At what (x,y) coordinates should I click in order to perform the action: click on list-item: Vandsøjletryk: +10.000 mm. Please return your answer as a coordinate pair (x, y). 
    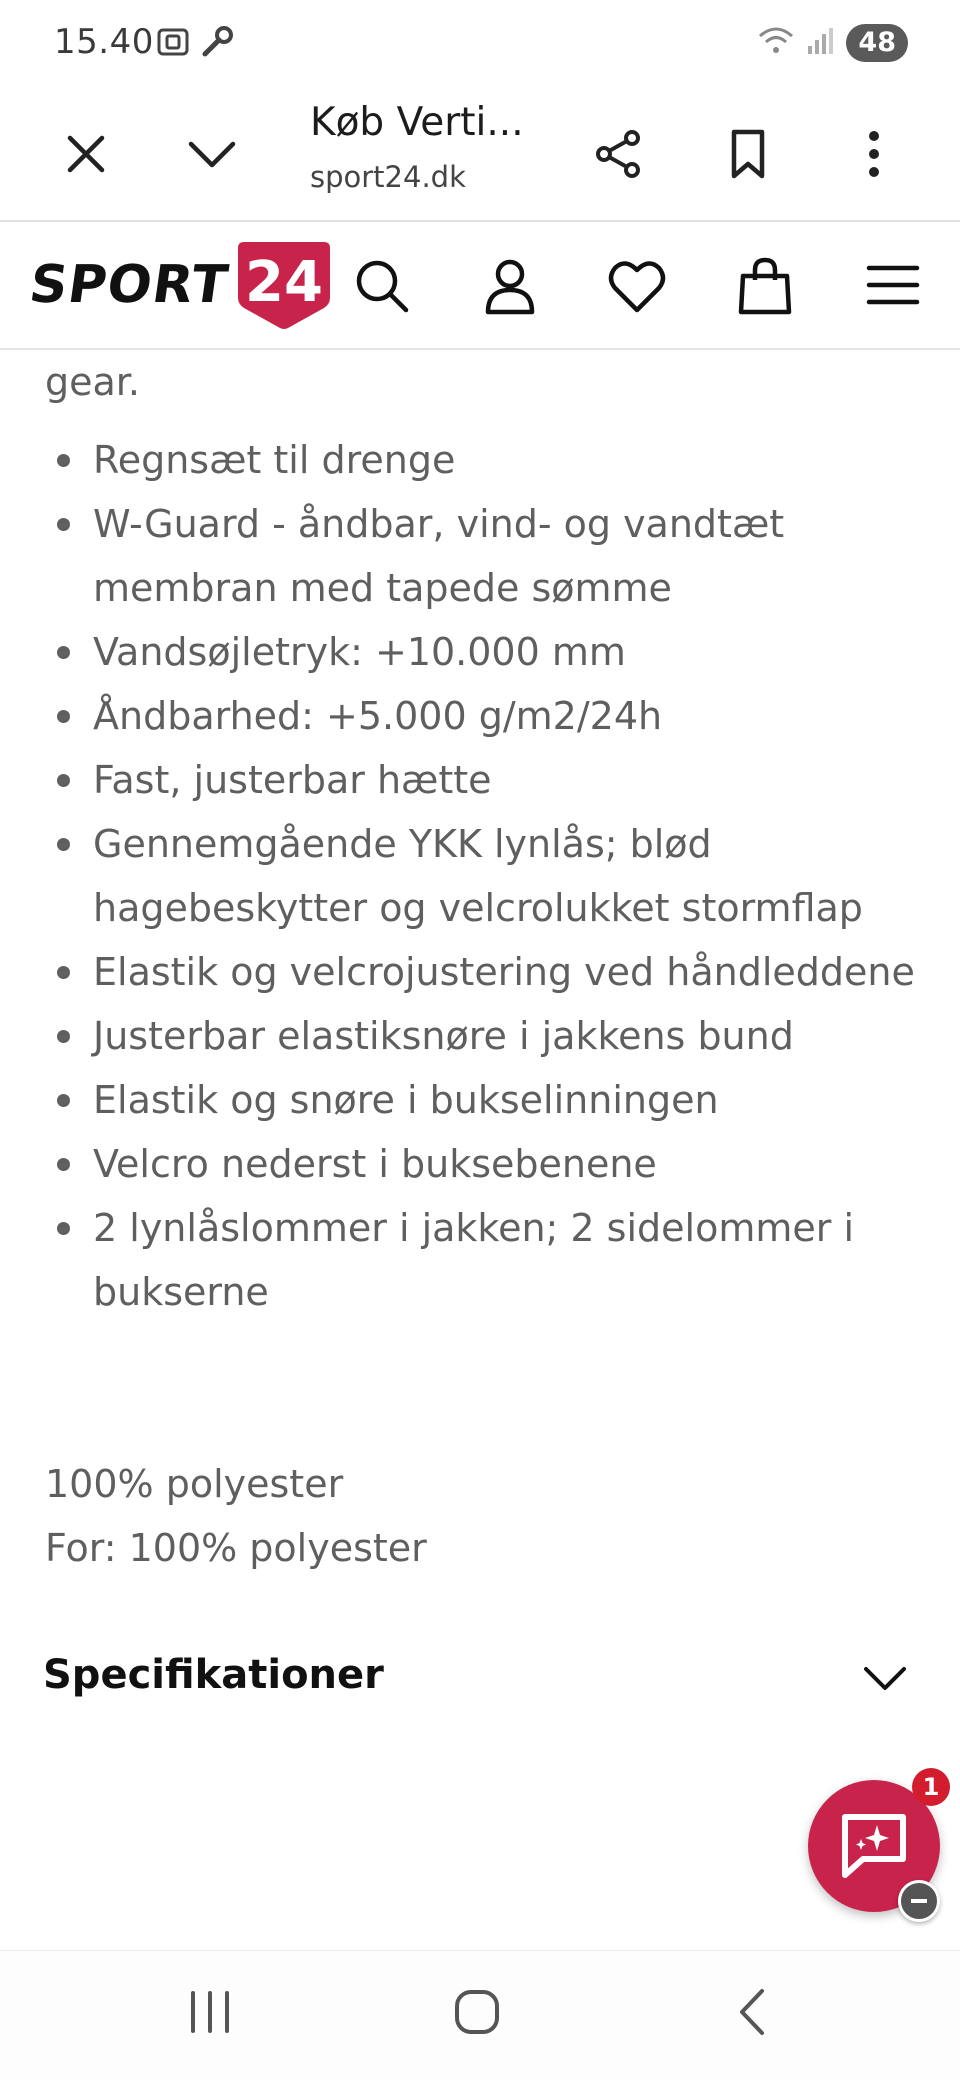
    Looking at the image, I should click on (485, 652).